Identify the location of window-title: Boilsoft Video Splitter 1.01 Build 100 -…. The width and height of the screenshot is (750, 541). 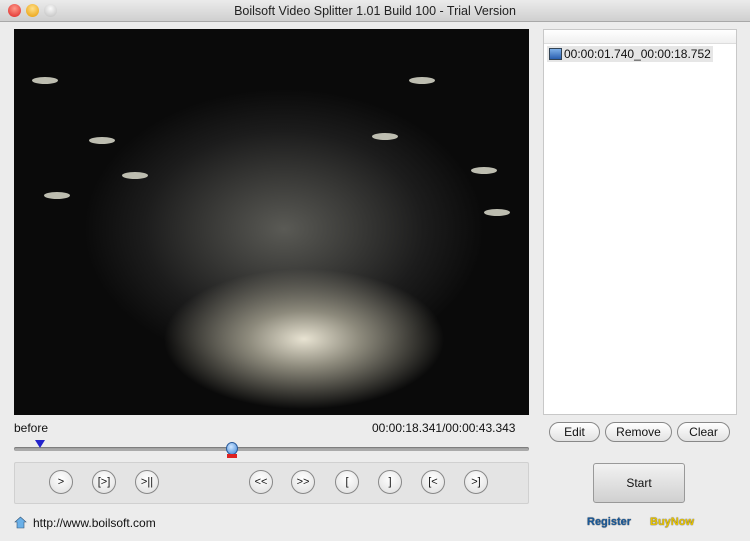
(375, 11).